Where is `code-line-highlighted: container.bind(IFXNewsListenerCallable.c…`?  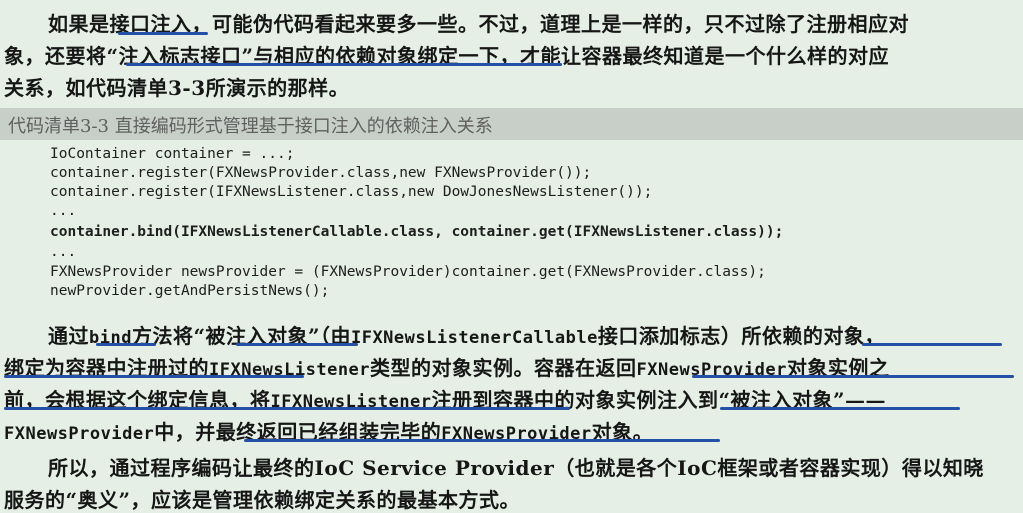 code-line-highlighted: container.bind(IFXNewsListenerCallable.c… is located at coordinates (417, 232).